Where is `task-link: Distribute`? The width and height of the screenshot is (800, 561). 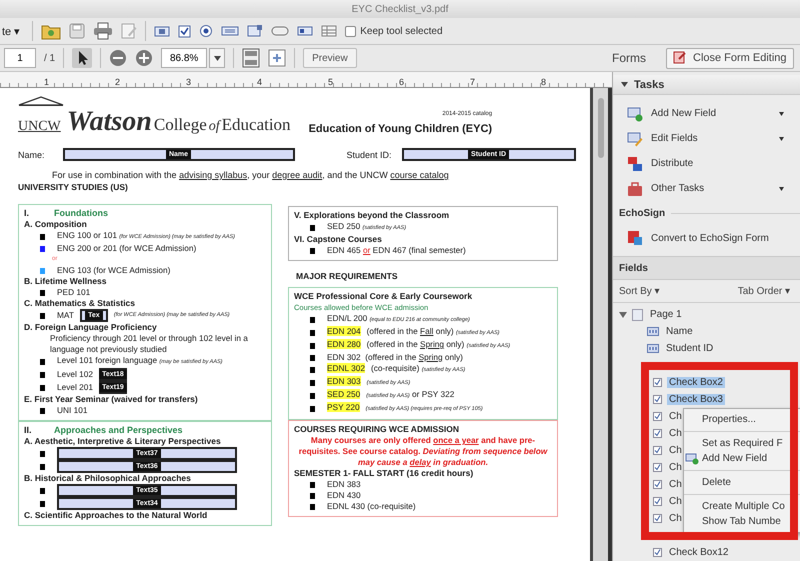
task-link: Distribute is located at coordinates (717, 163).